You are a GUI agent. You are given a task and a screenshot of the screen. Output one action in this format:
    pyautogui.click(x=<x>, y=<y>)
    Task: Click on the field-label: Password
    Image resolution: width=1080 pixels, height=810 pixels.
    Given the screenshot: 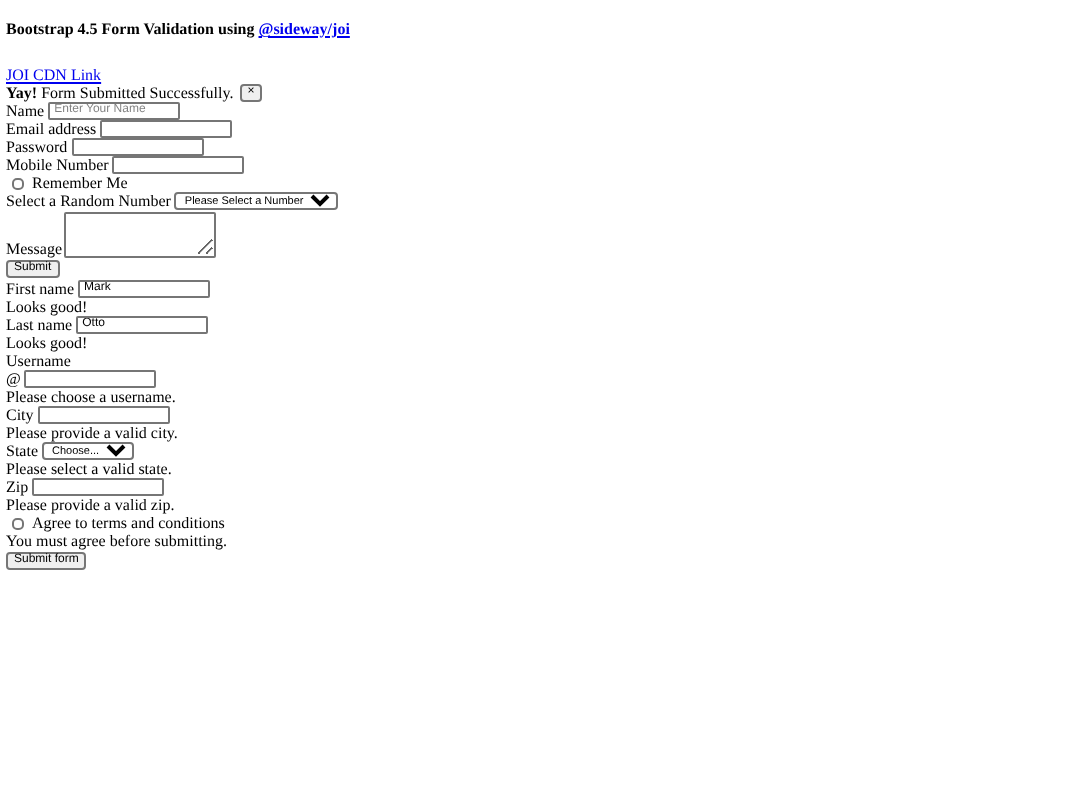 What is the action you would take?
    pyautogui.click(x=37, y=147)
    